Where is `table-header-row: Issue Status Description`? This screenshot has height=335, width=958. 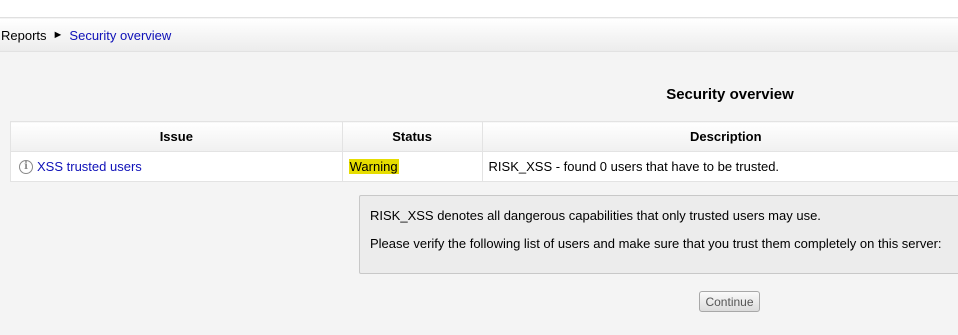 table-header-row: Issue Status Description is located at coordinates (484, 136).